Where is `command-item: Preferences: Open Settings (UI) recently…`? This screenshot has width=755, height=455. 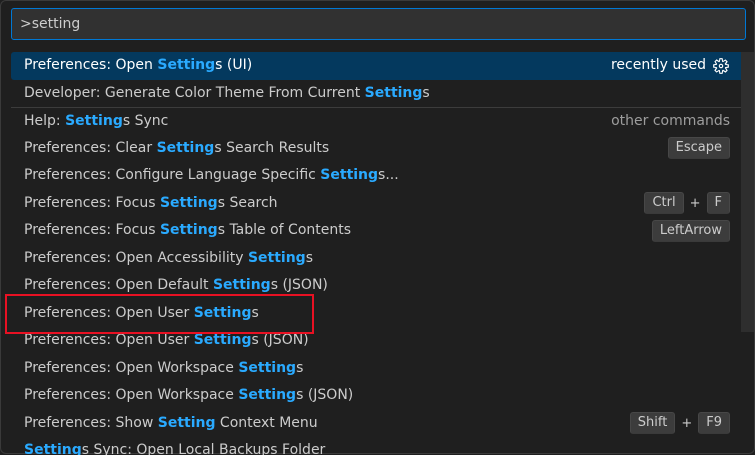
command-item: Preferences: Open Settings (UI) recently… is located at coordinates (378, 66).